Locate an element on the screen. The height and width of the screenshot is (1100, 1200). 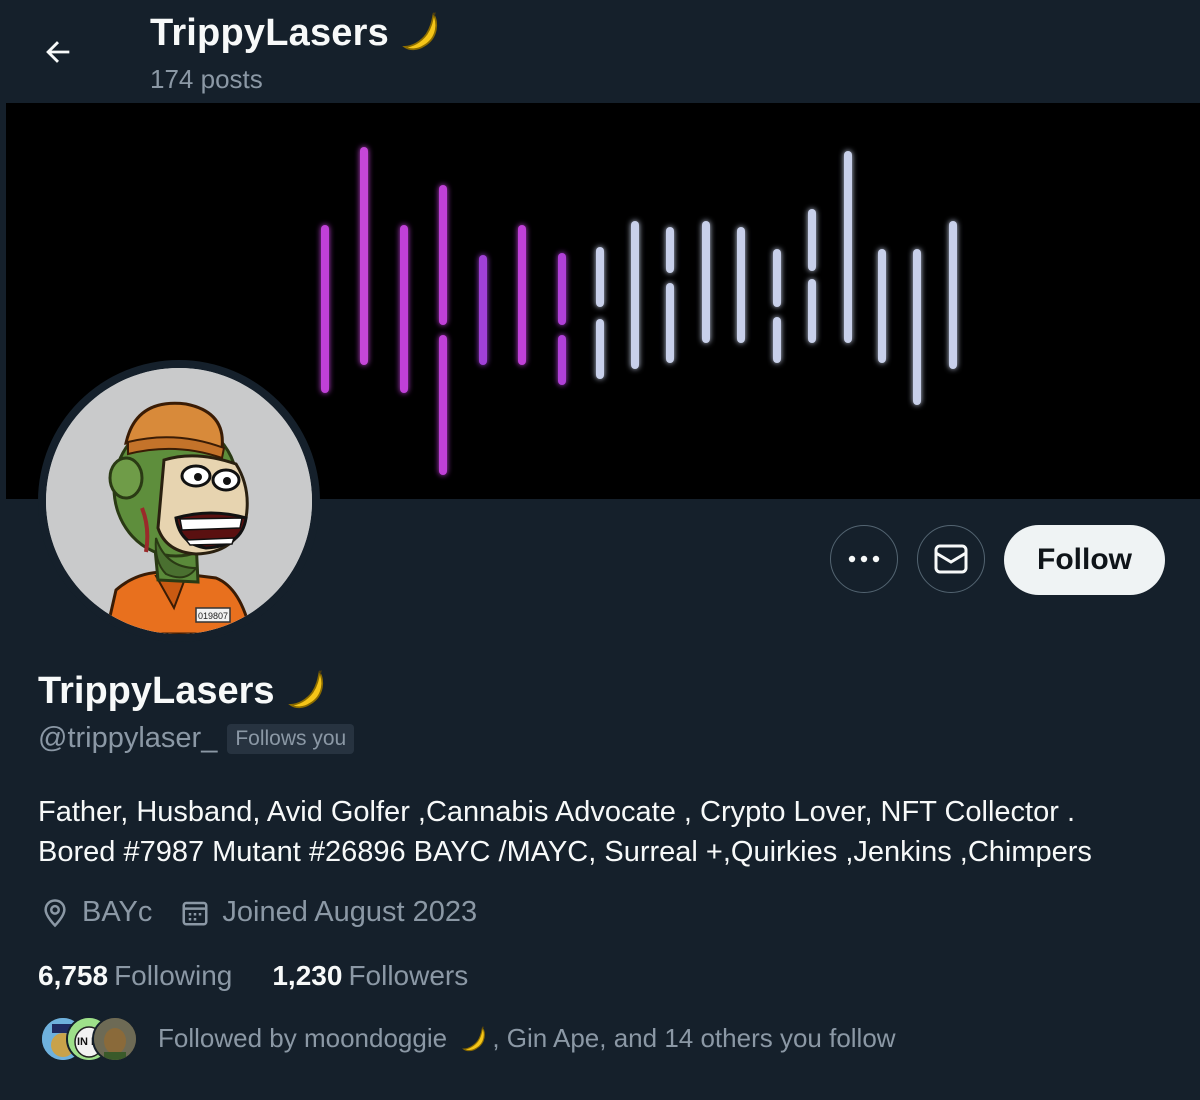
more-options-button is located at coordinates (864, 559).